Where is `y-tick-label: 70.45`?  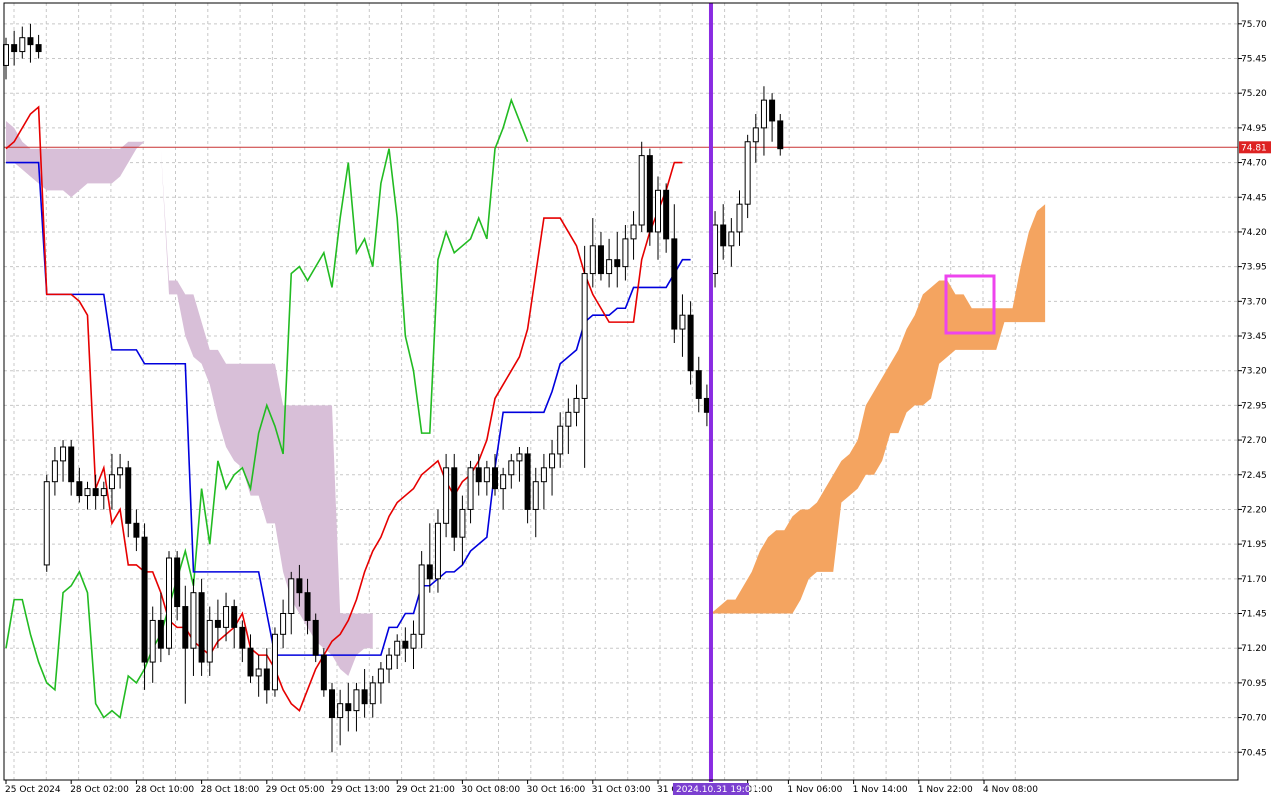 y-tick-label: 70.45 is located at coordinates (1254, 753).